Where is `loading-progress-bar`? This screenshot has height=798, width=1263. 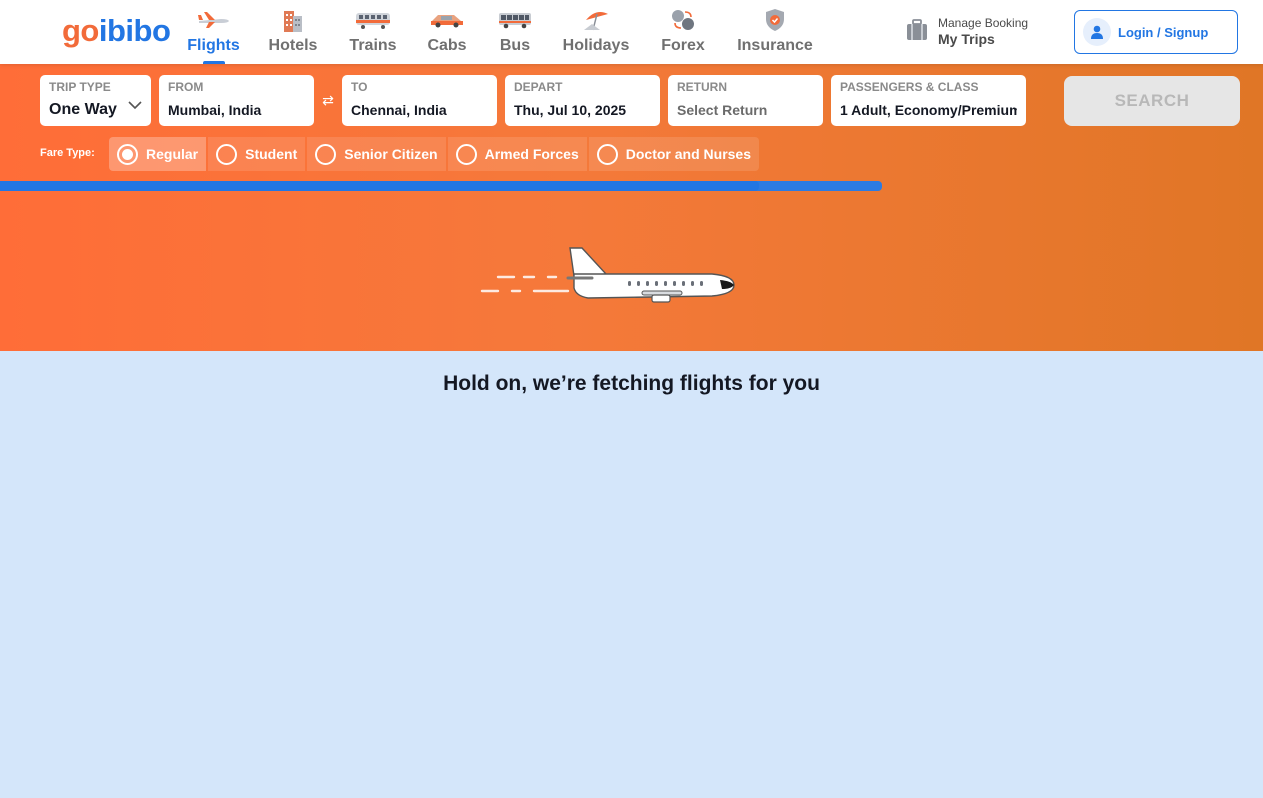
loading-progress-bar is located at coordinates (441, 186).